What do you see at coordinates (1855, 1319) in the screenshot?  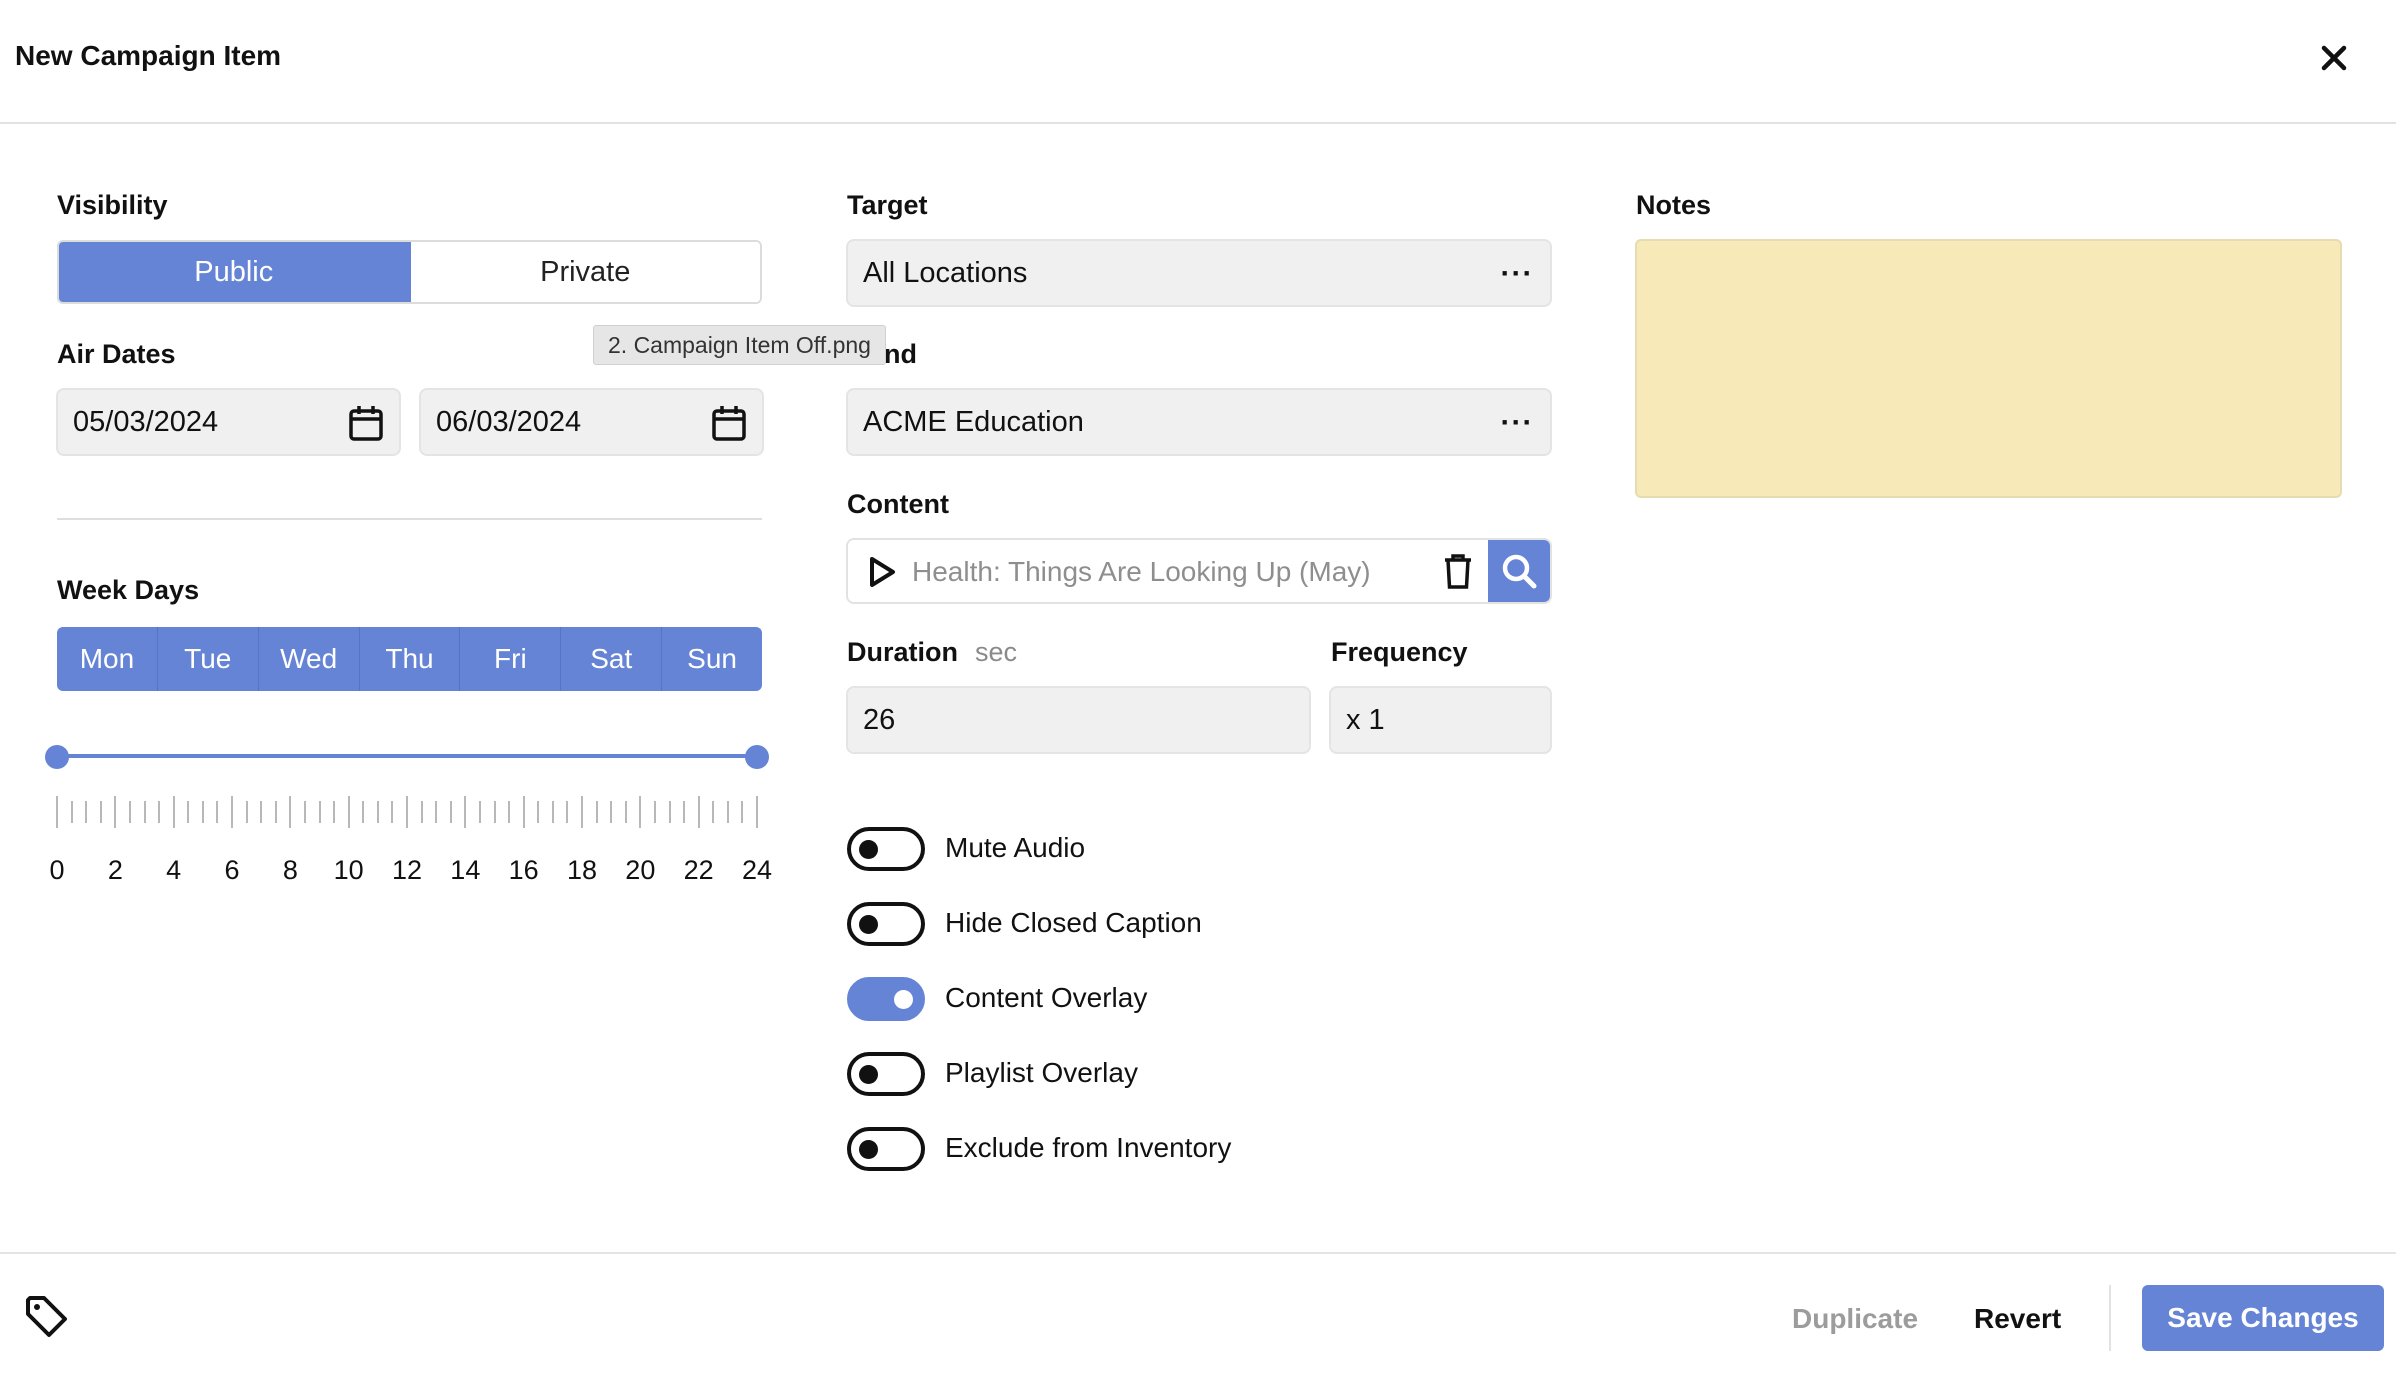 I see `duplicate-button: Duplicate` at bounding box center [1855, 1319].